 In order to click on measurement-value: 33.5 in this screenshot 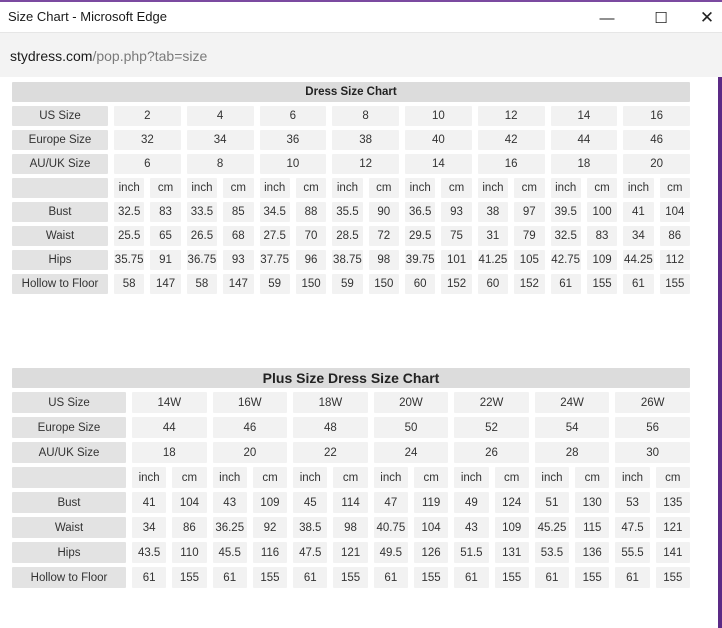, I will do `click(202, 212)`.